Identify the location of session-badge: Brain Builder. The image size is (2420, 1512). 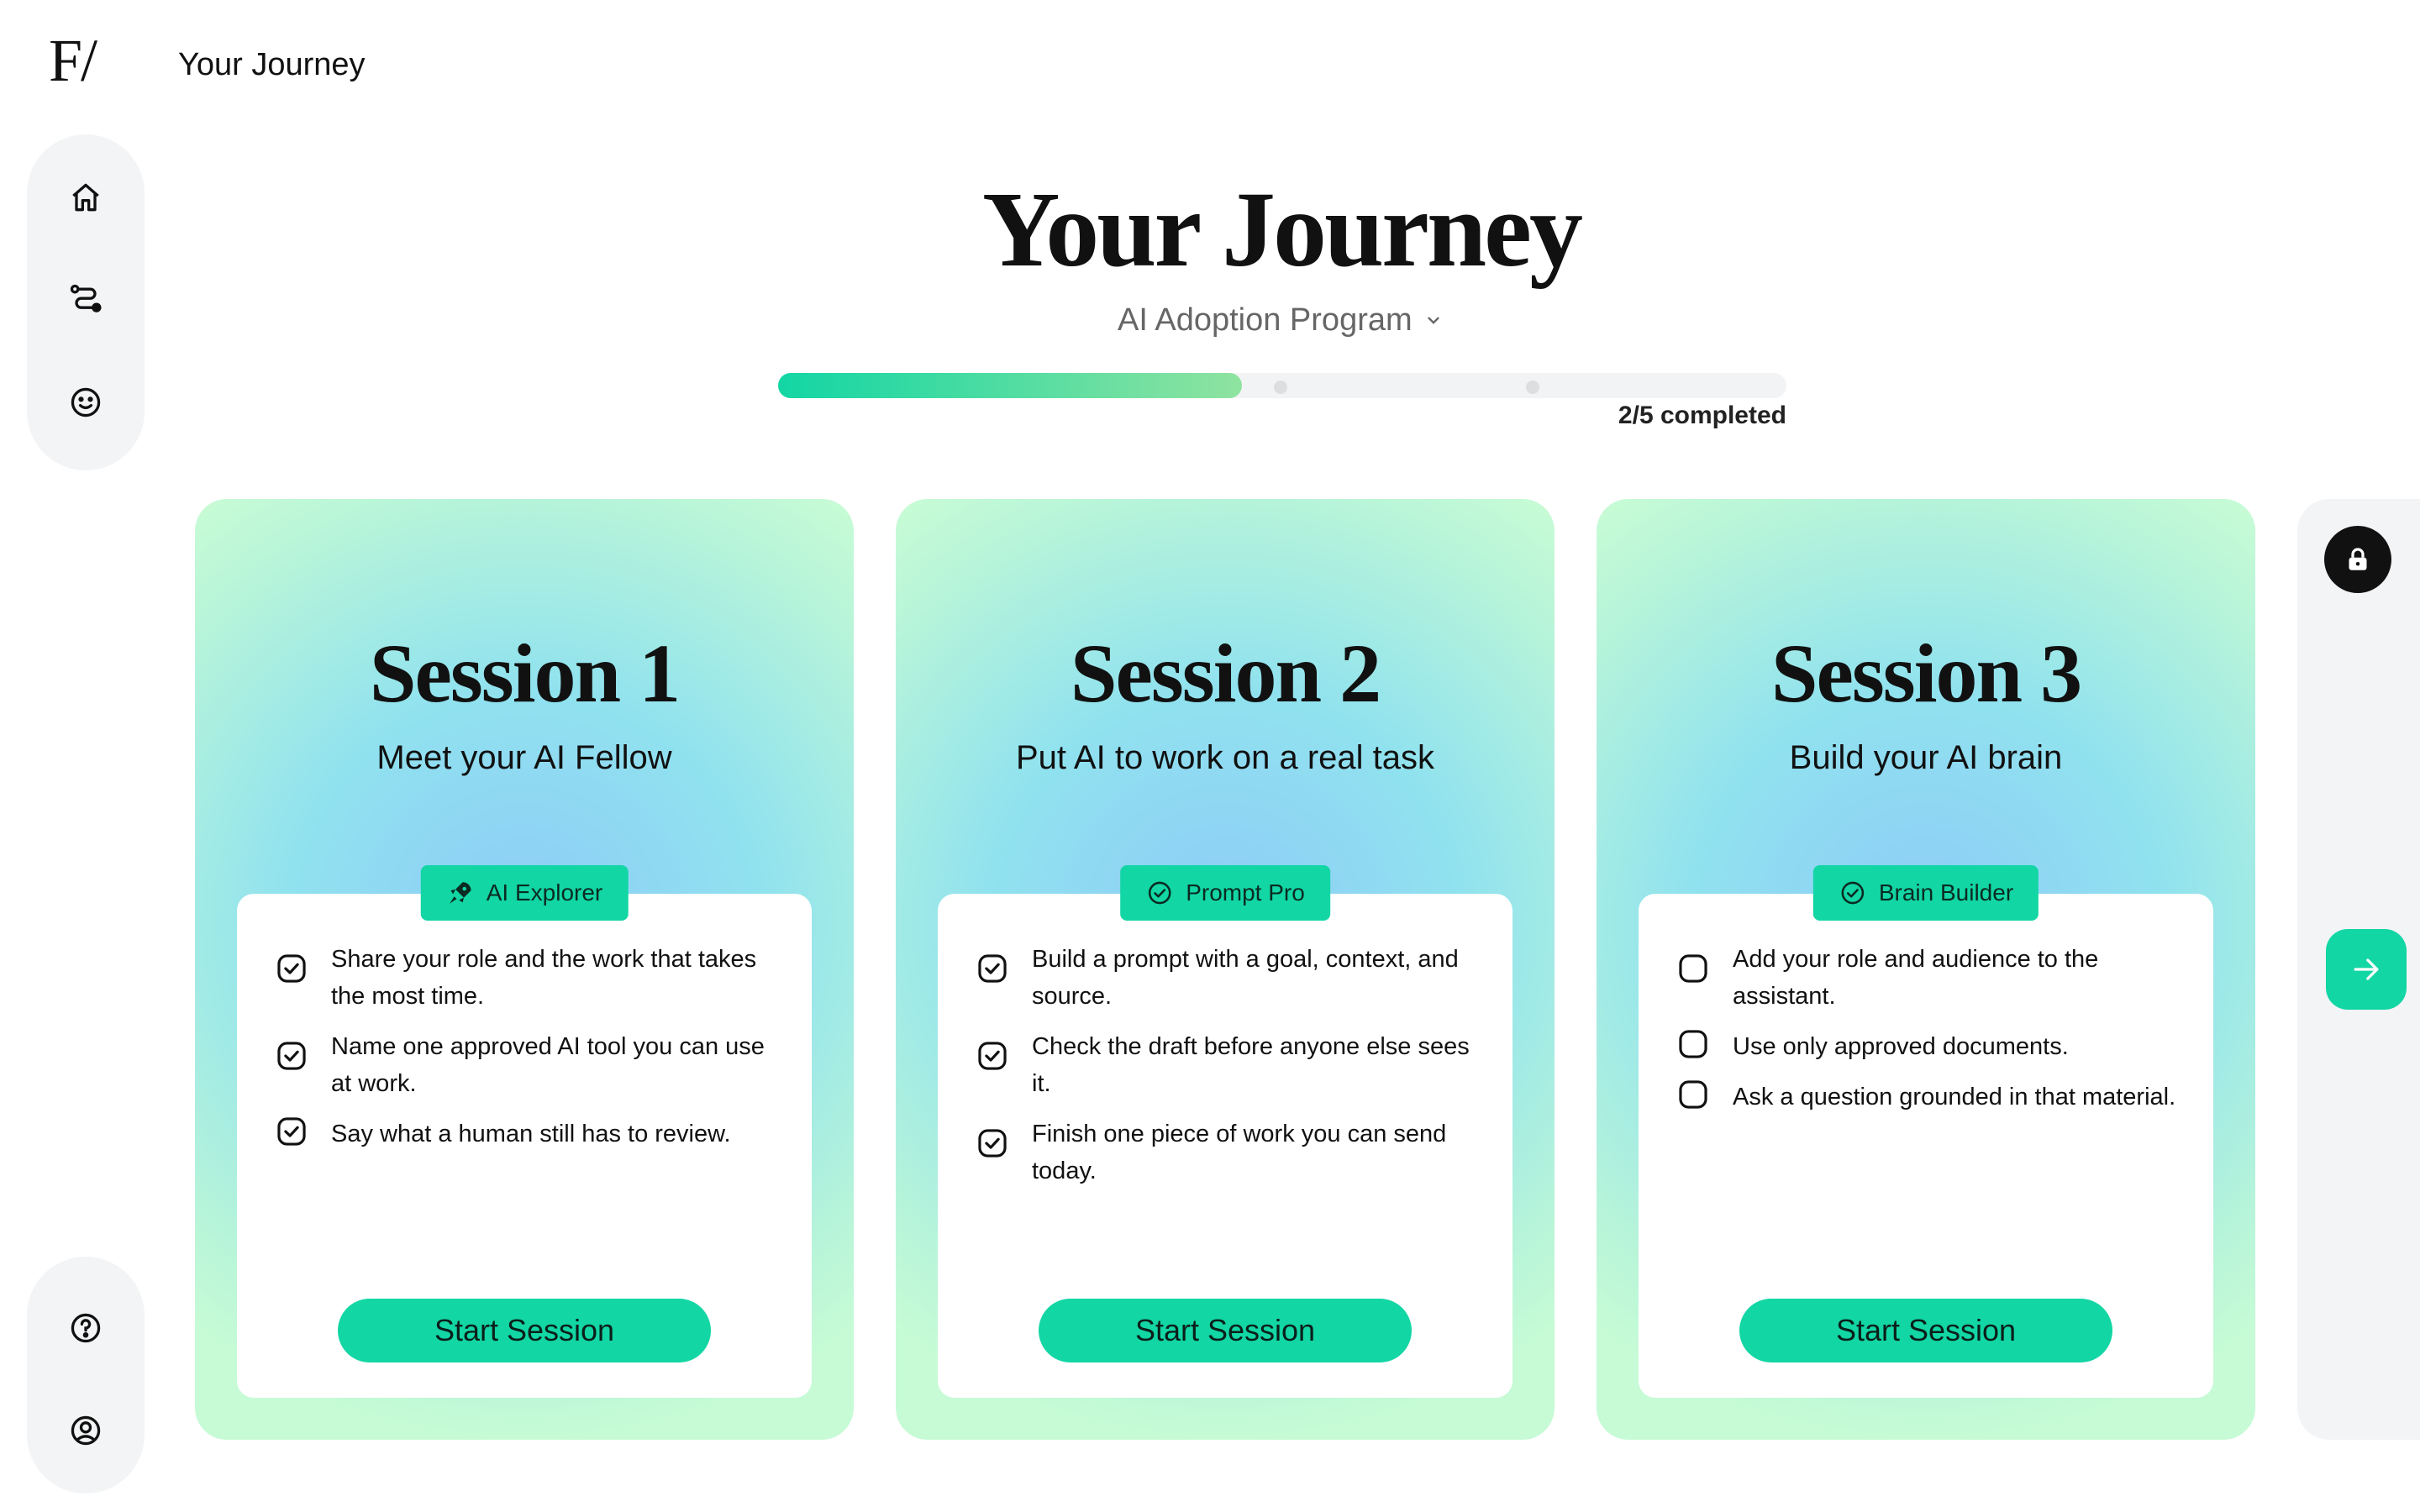
(1925, 893).